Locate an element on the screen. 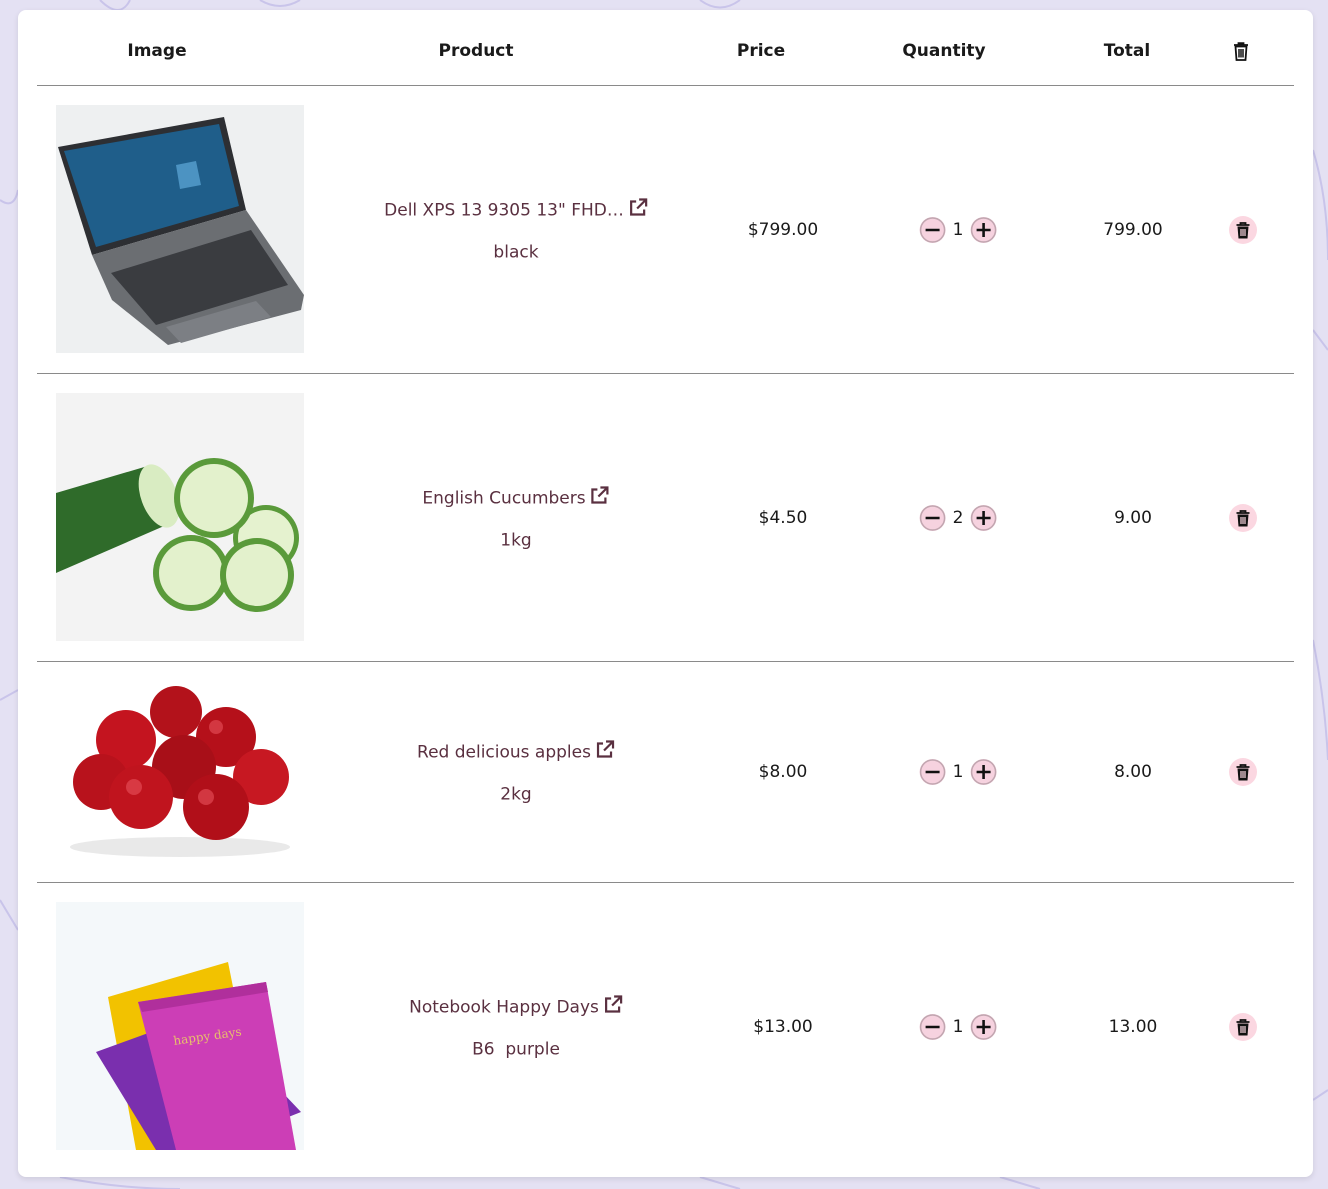 This screenshot has width=1328, height=1189. product-image-cucumber is located at coordinates (180, 517).